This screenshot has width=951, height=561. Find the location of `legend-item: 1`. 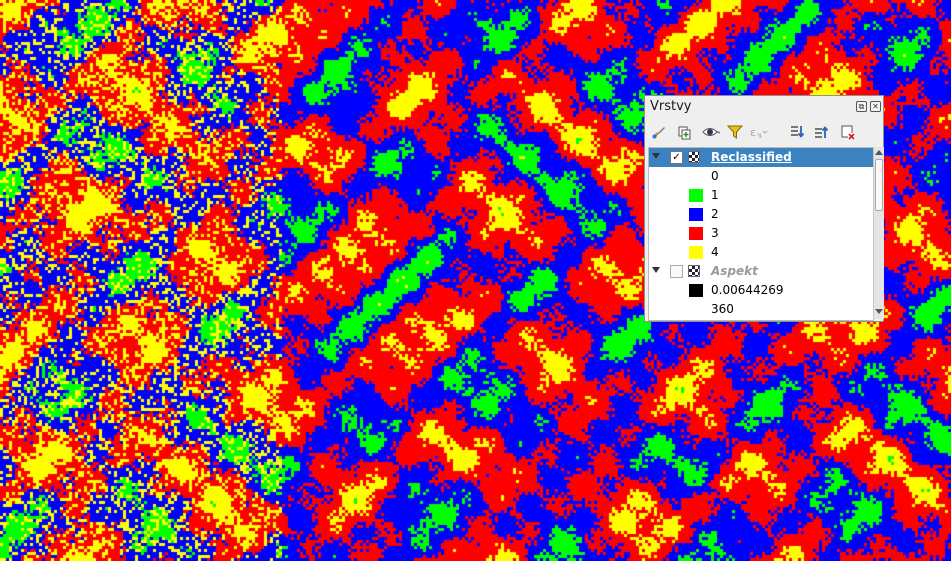

legend-item: 1 is located at coordinates (761, 195).